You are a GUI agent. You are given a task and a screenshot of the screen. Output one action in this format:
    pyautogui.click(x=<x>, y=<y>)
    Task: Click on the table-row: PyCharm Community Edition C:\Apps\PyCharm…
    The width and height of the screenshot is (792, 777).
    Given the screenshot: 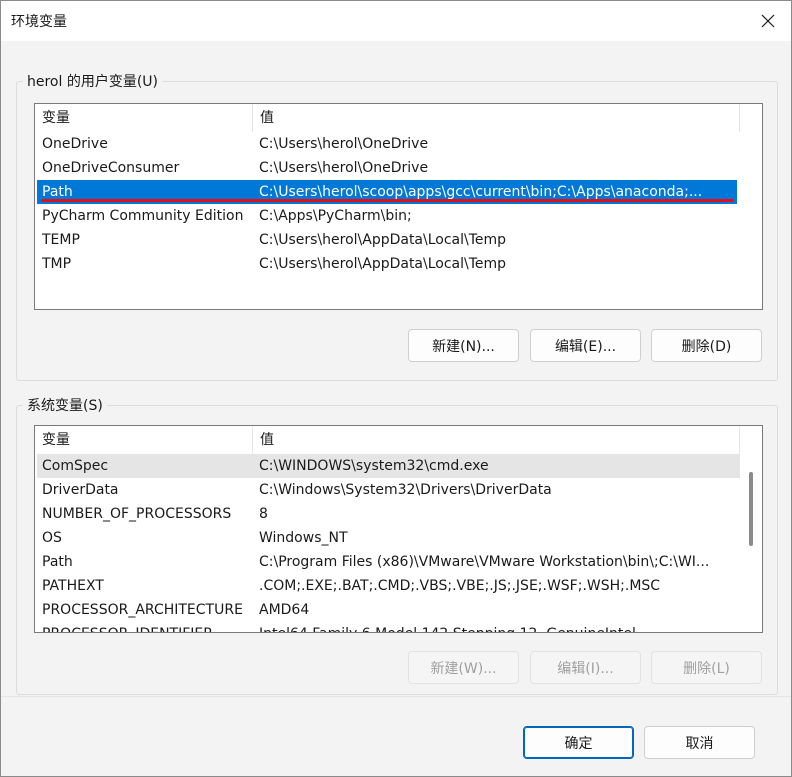 What is the action you would take?
    pyautogui.click(x=387, y=216)
    